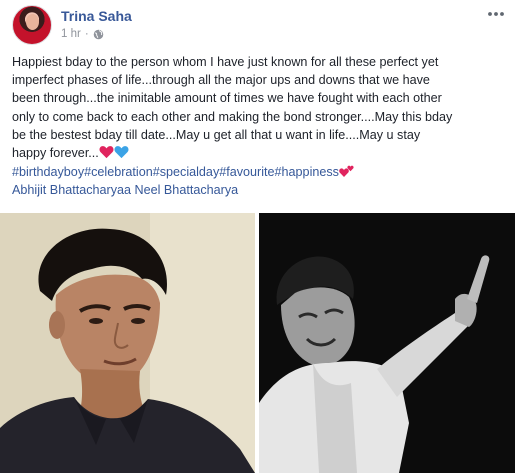 Image resolution: width=515 pixels, height=473 pixels. I want to click on author-avatar, so click(32, 25).